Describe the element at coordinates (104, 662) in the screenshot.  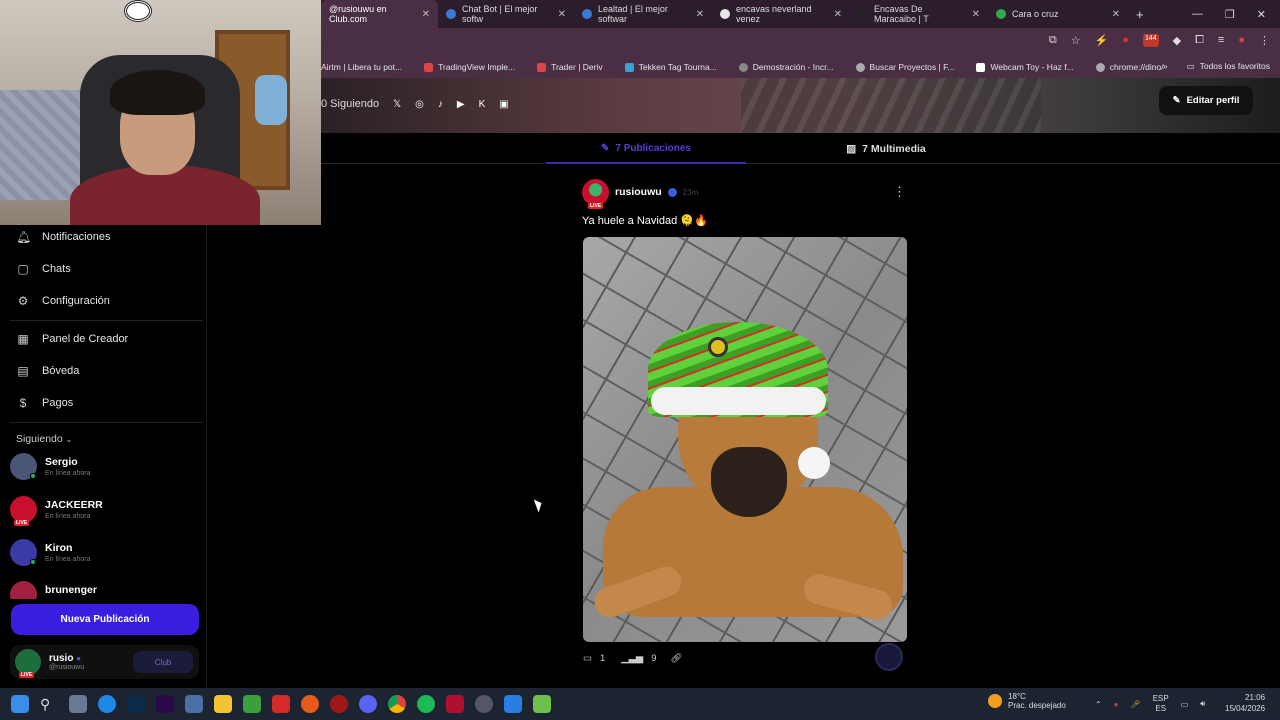
I see `current-user-card: LIVE rusio ● @rusiouwu Club` at that location.